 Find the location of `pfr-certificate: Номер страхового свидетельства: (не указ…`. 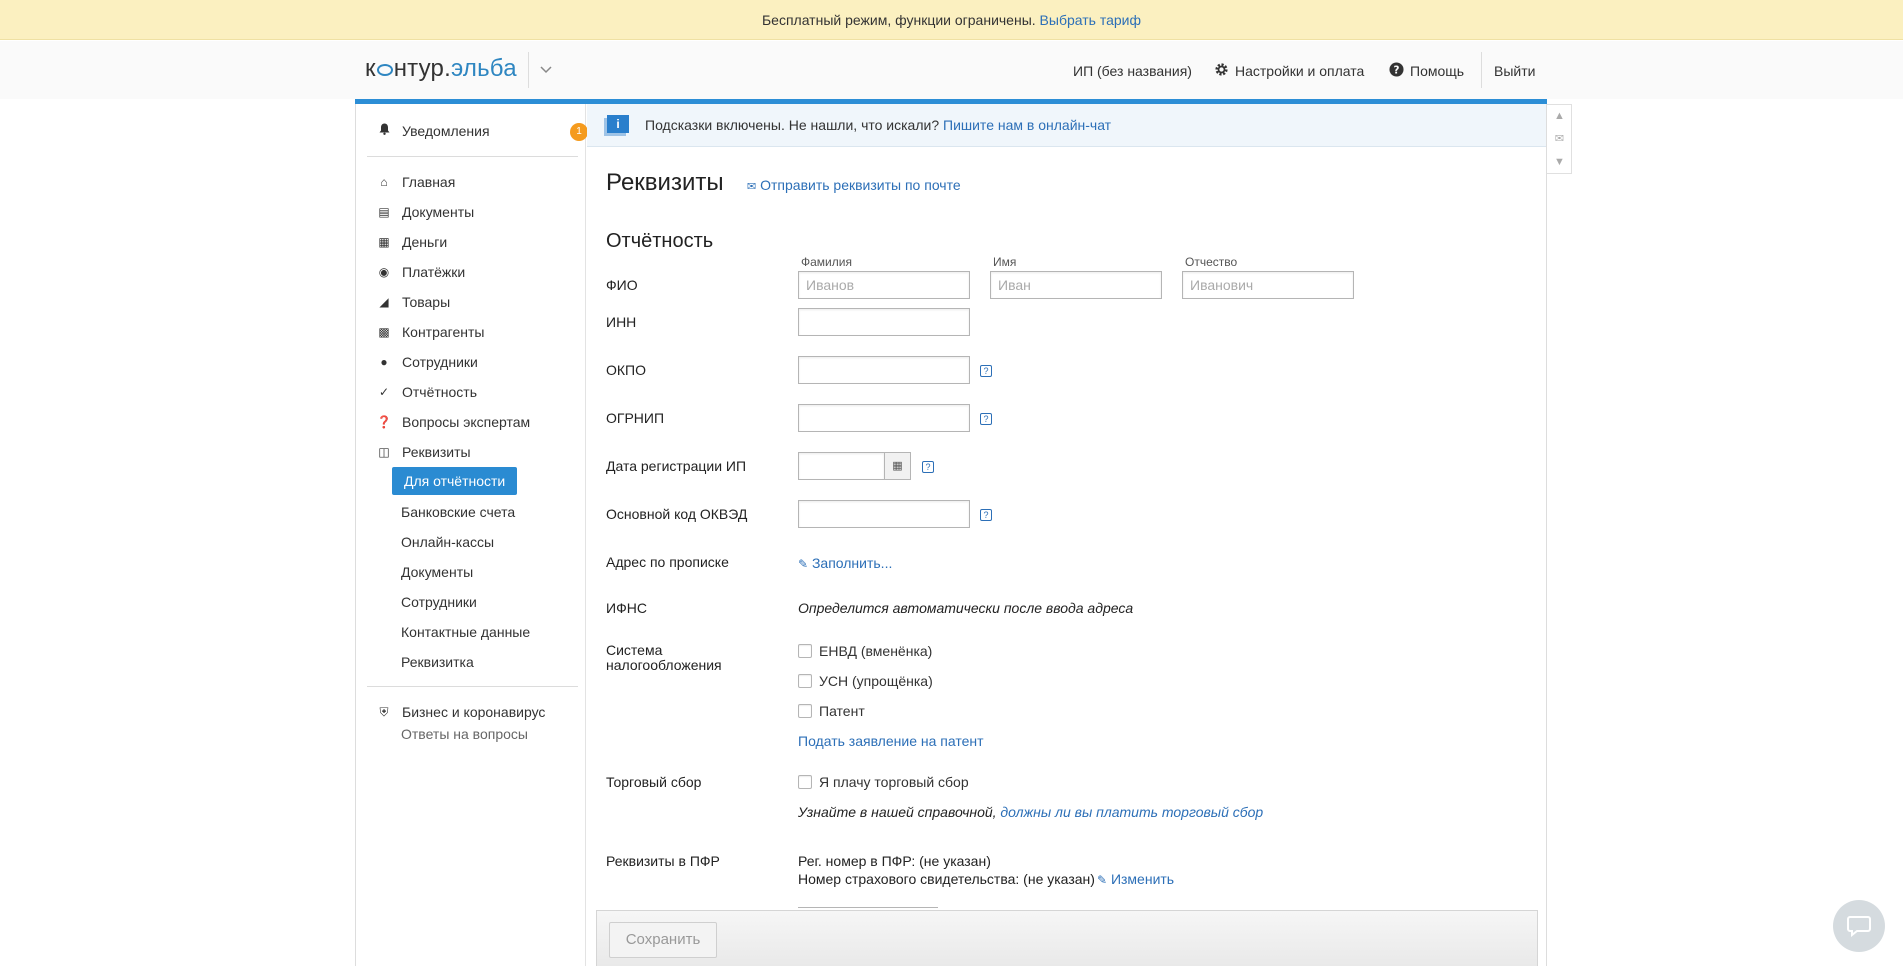

pfr-certificate: Номер страхового свидетельства: (не указ… is located at coordinates (946, 879).